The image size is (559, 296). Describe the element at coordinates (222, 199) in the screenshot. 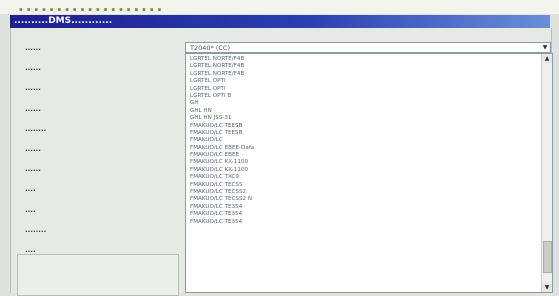

I see `dropdown-option: FMAKUO/LC TECSS2 N` at that location.